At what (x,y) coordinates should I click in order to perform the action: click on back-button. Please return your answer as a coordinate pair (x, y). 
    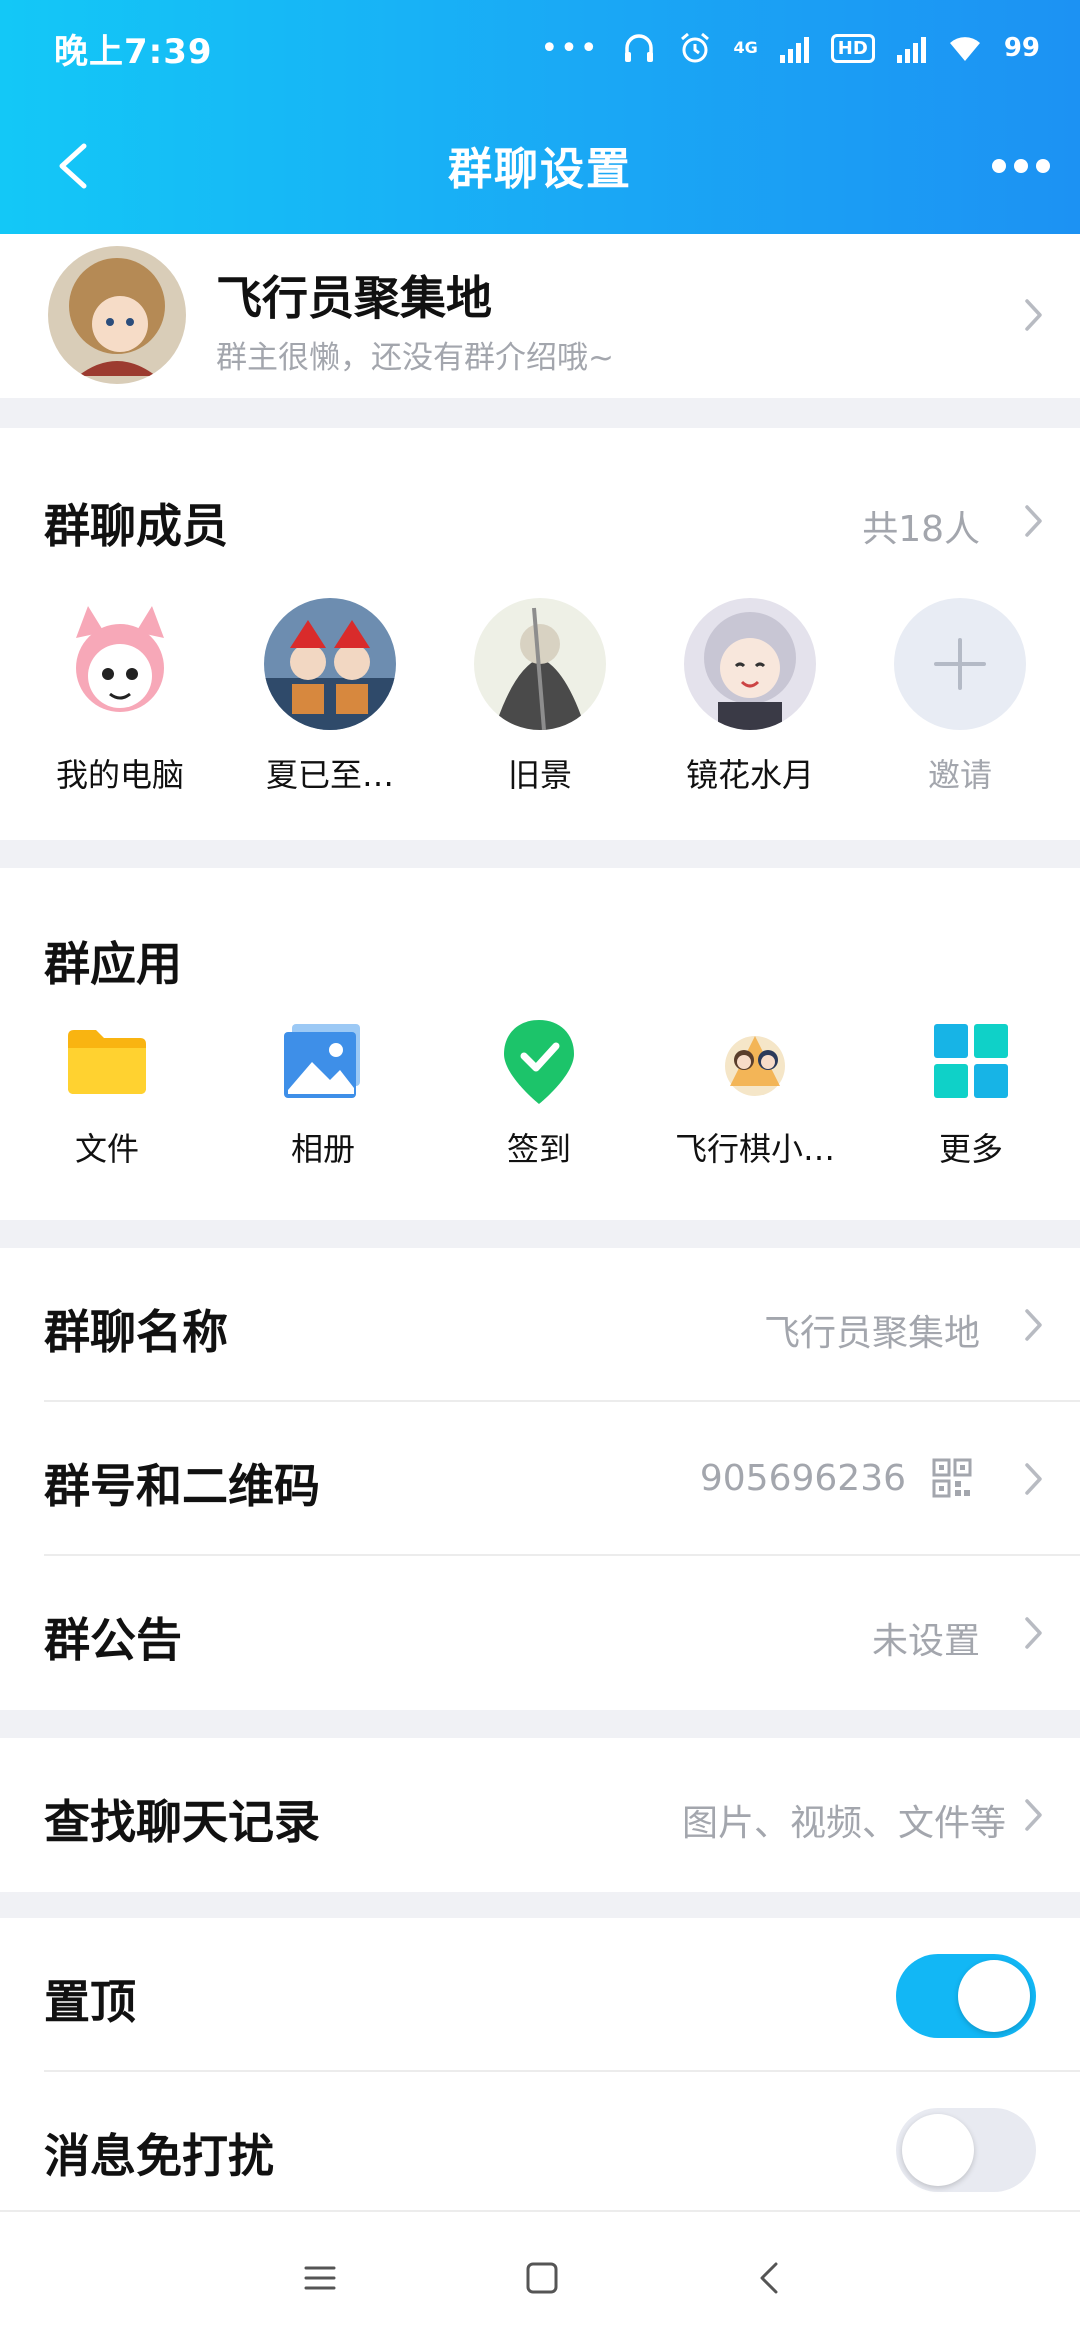
    Looking at the image, I should click on (76, 166).